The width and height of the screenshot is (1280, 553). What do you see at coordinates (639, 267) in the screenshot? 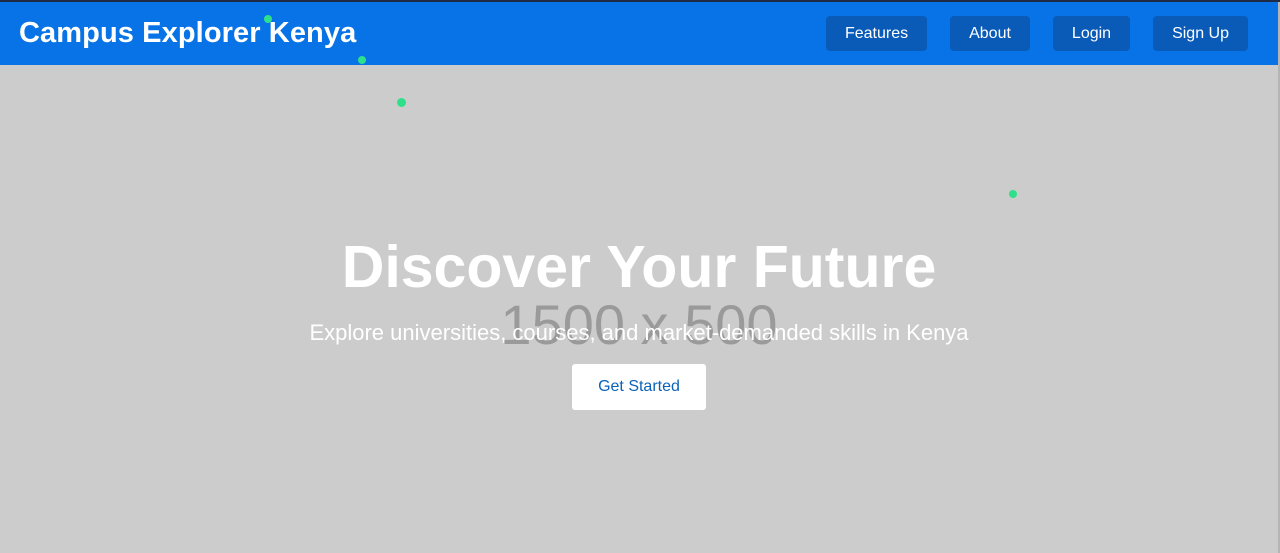
I see `hero-title: Discover Your Future` at bounding box center [639, 267].